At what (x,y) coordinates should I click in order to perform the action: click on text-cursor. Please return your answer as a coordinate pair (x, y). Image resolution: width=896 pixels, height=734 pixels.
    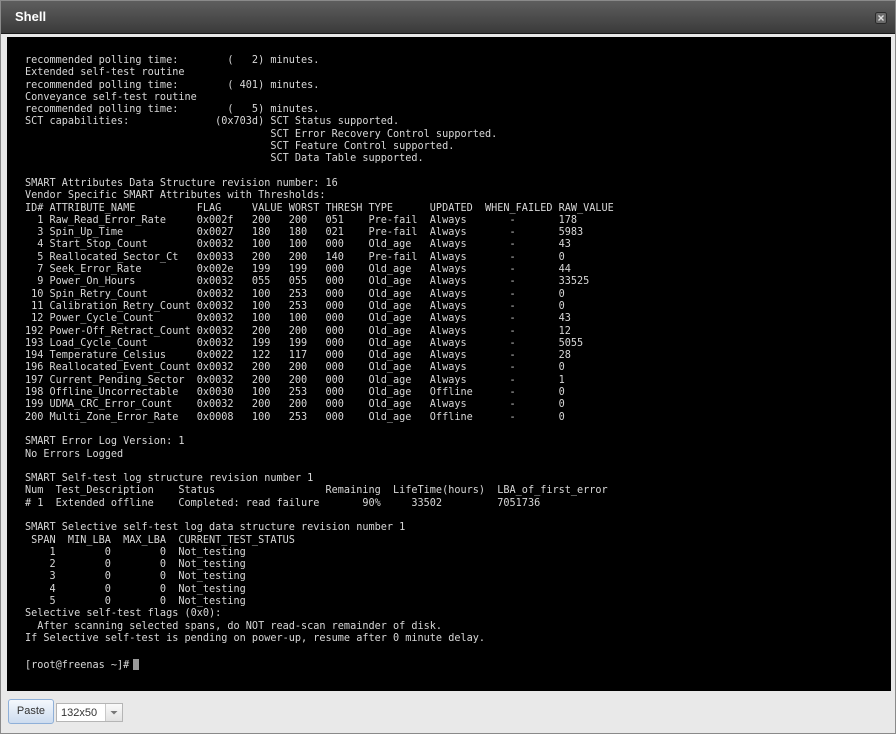
    Looking at the image, I should click on (136, 664).